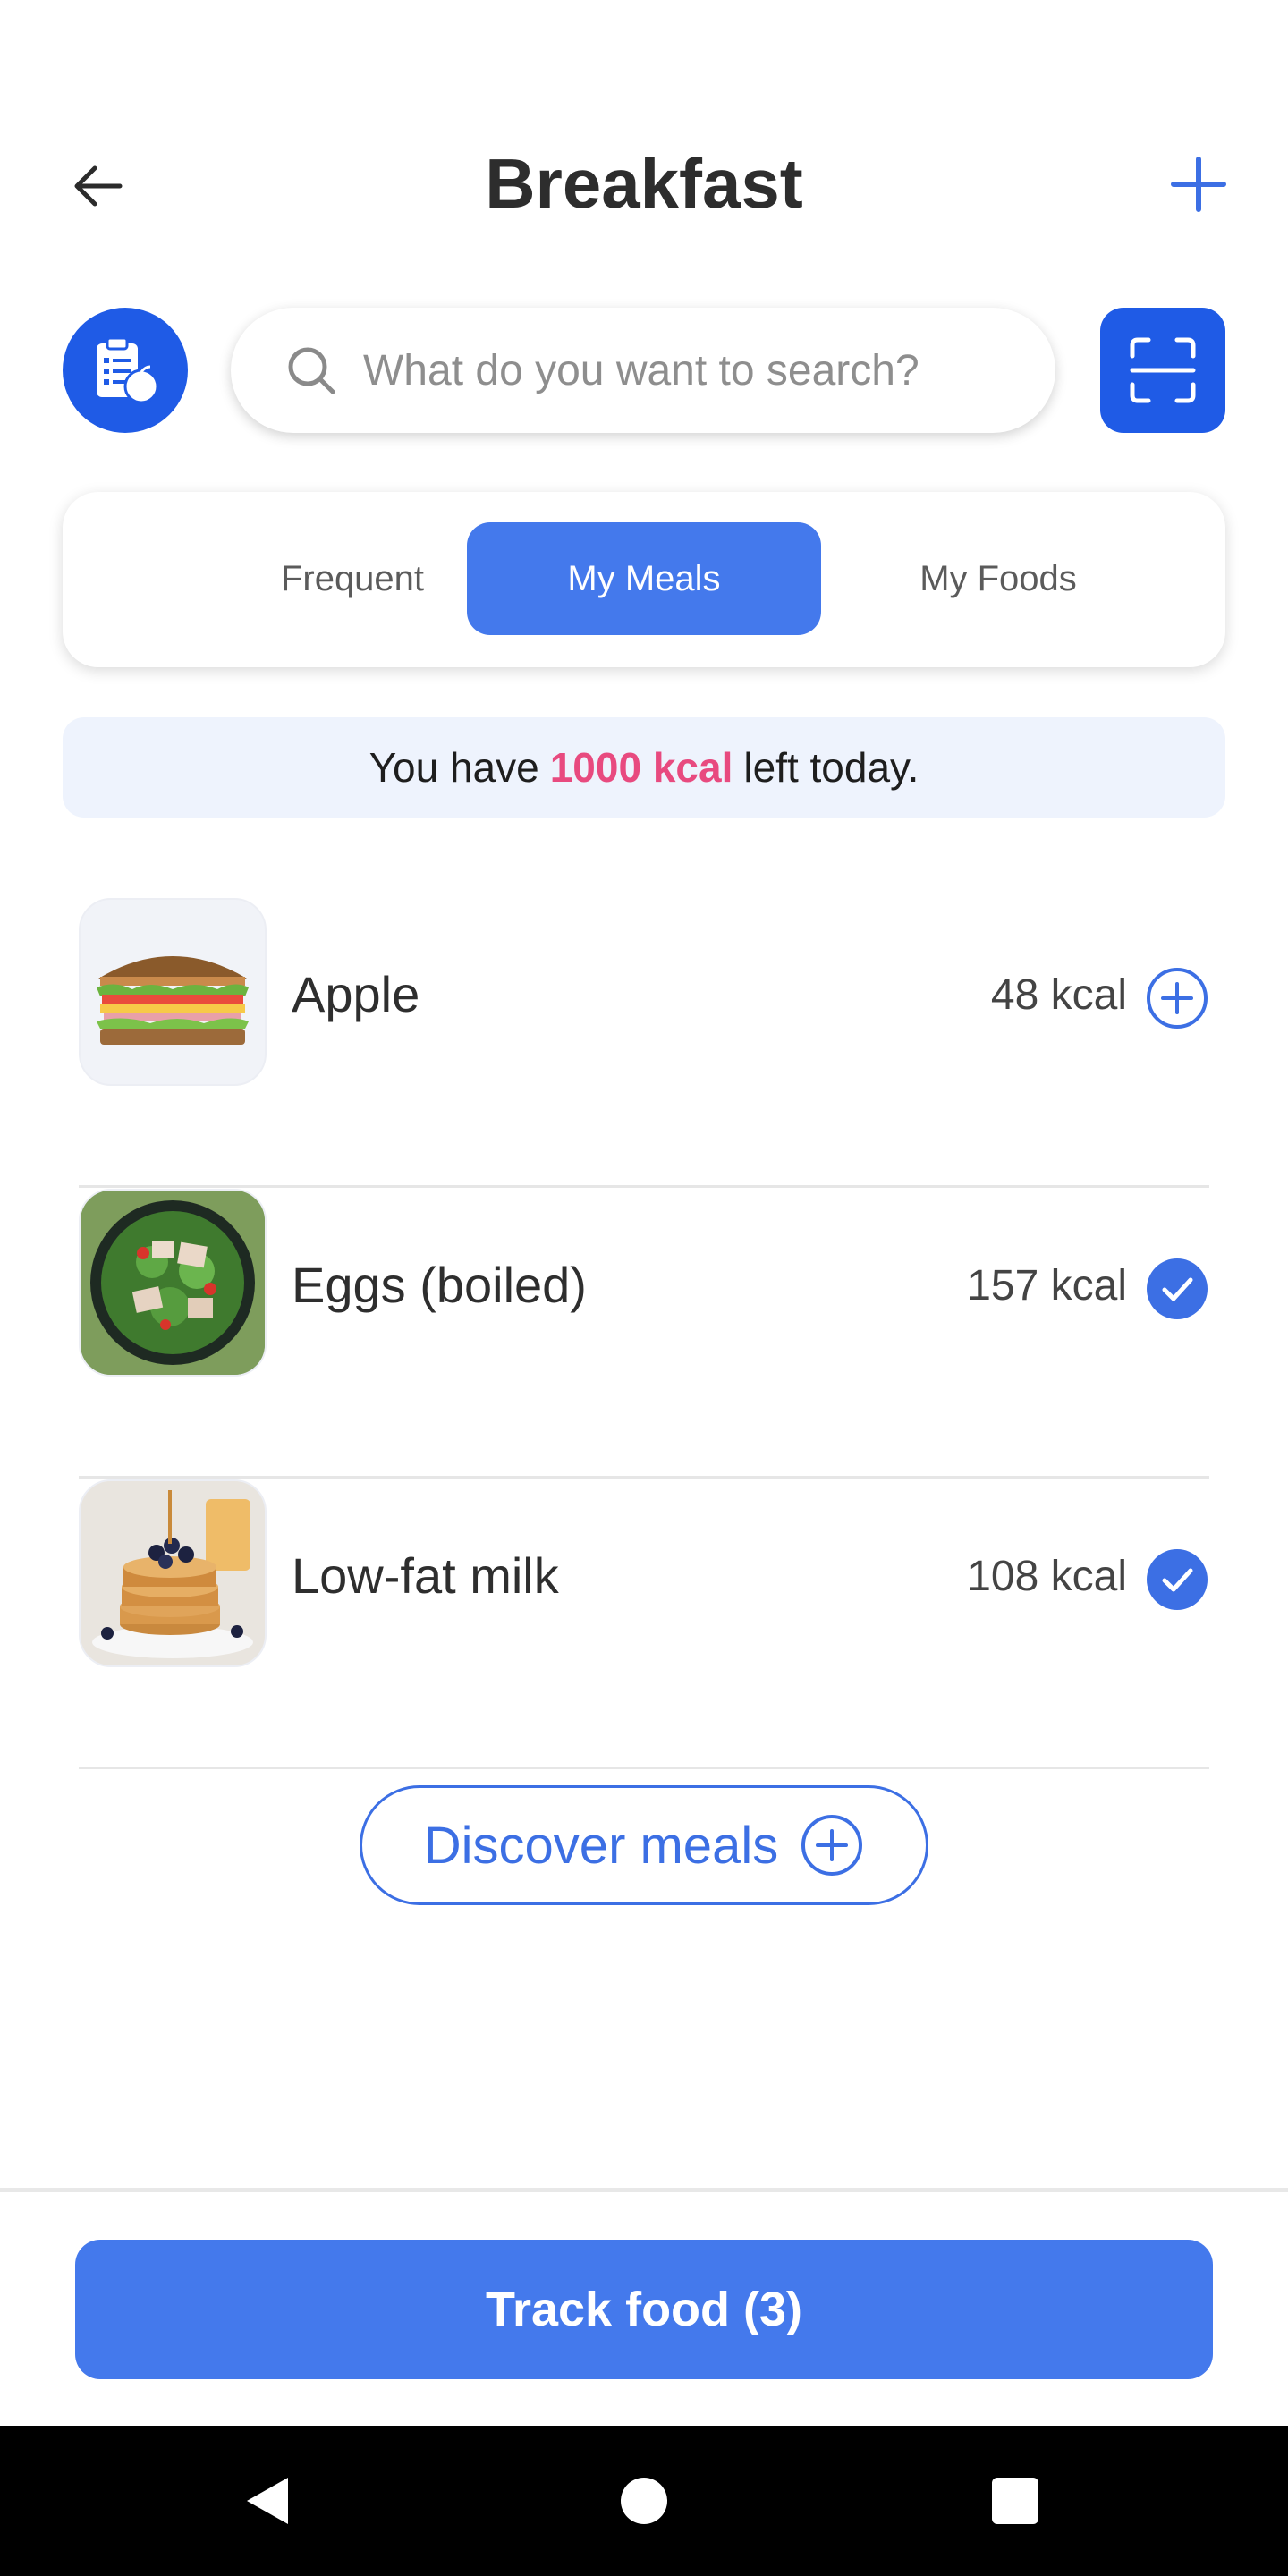 The height and width of the screenshot is (2576, 1288). I want to click on discover-meals-button: Discover meals, so click(644, 1845).